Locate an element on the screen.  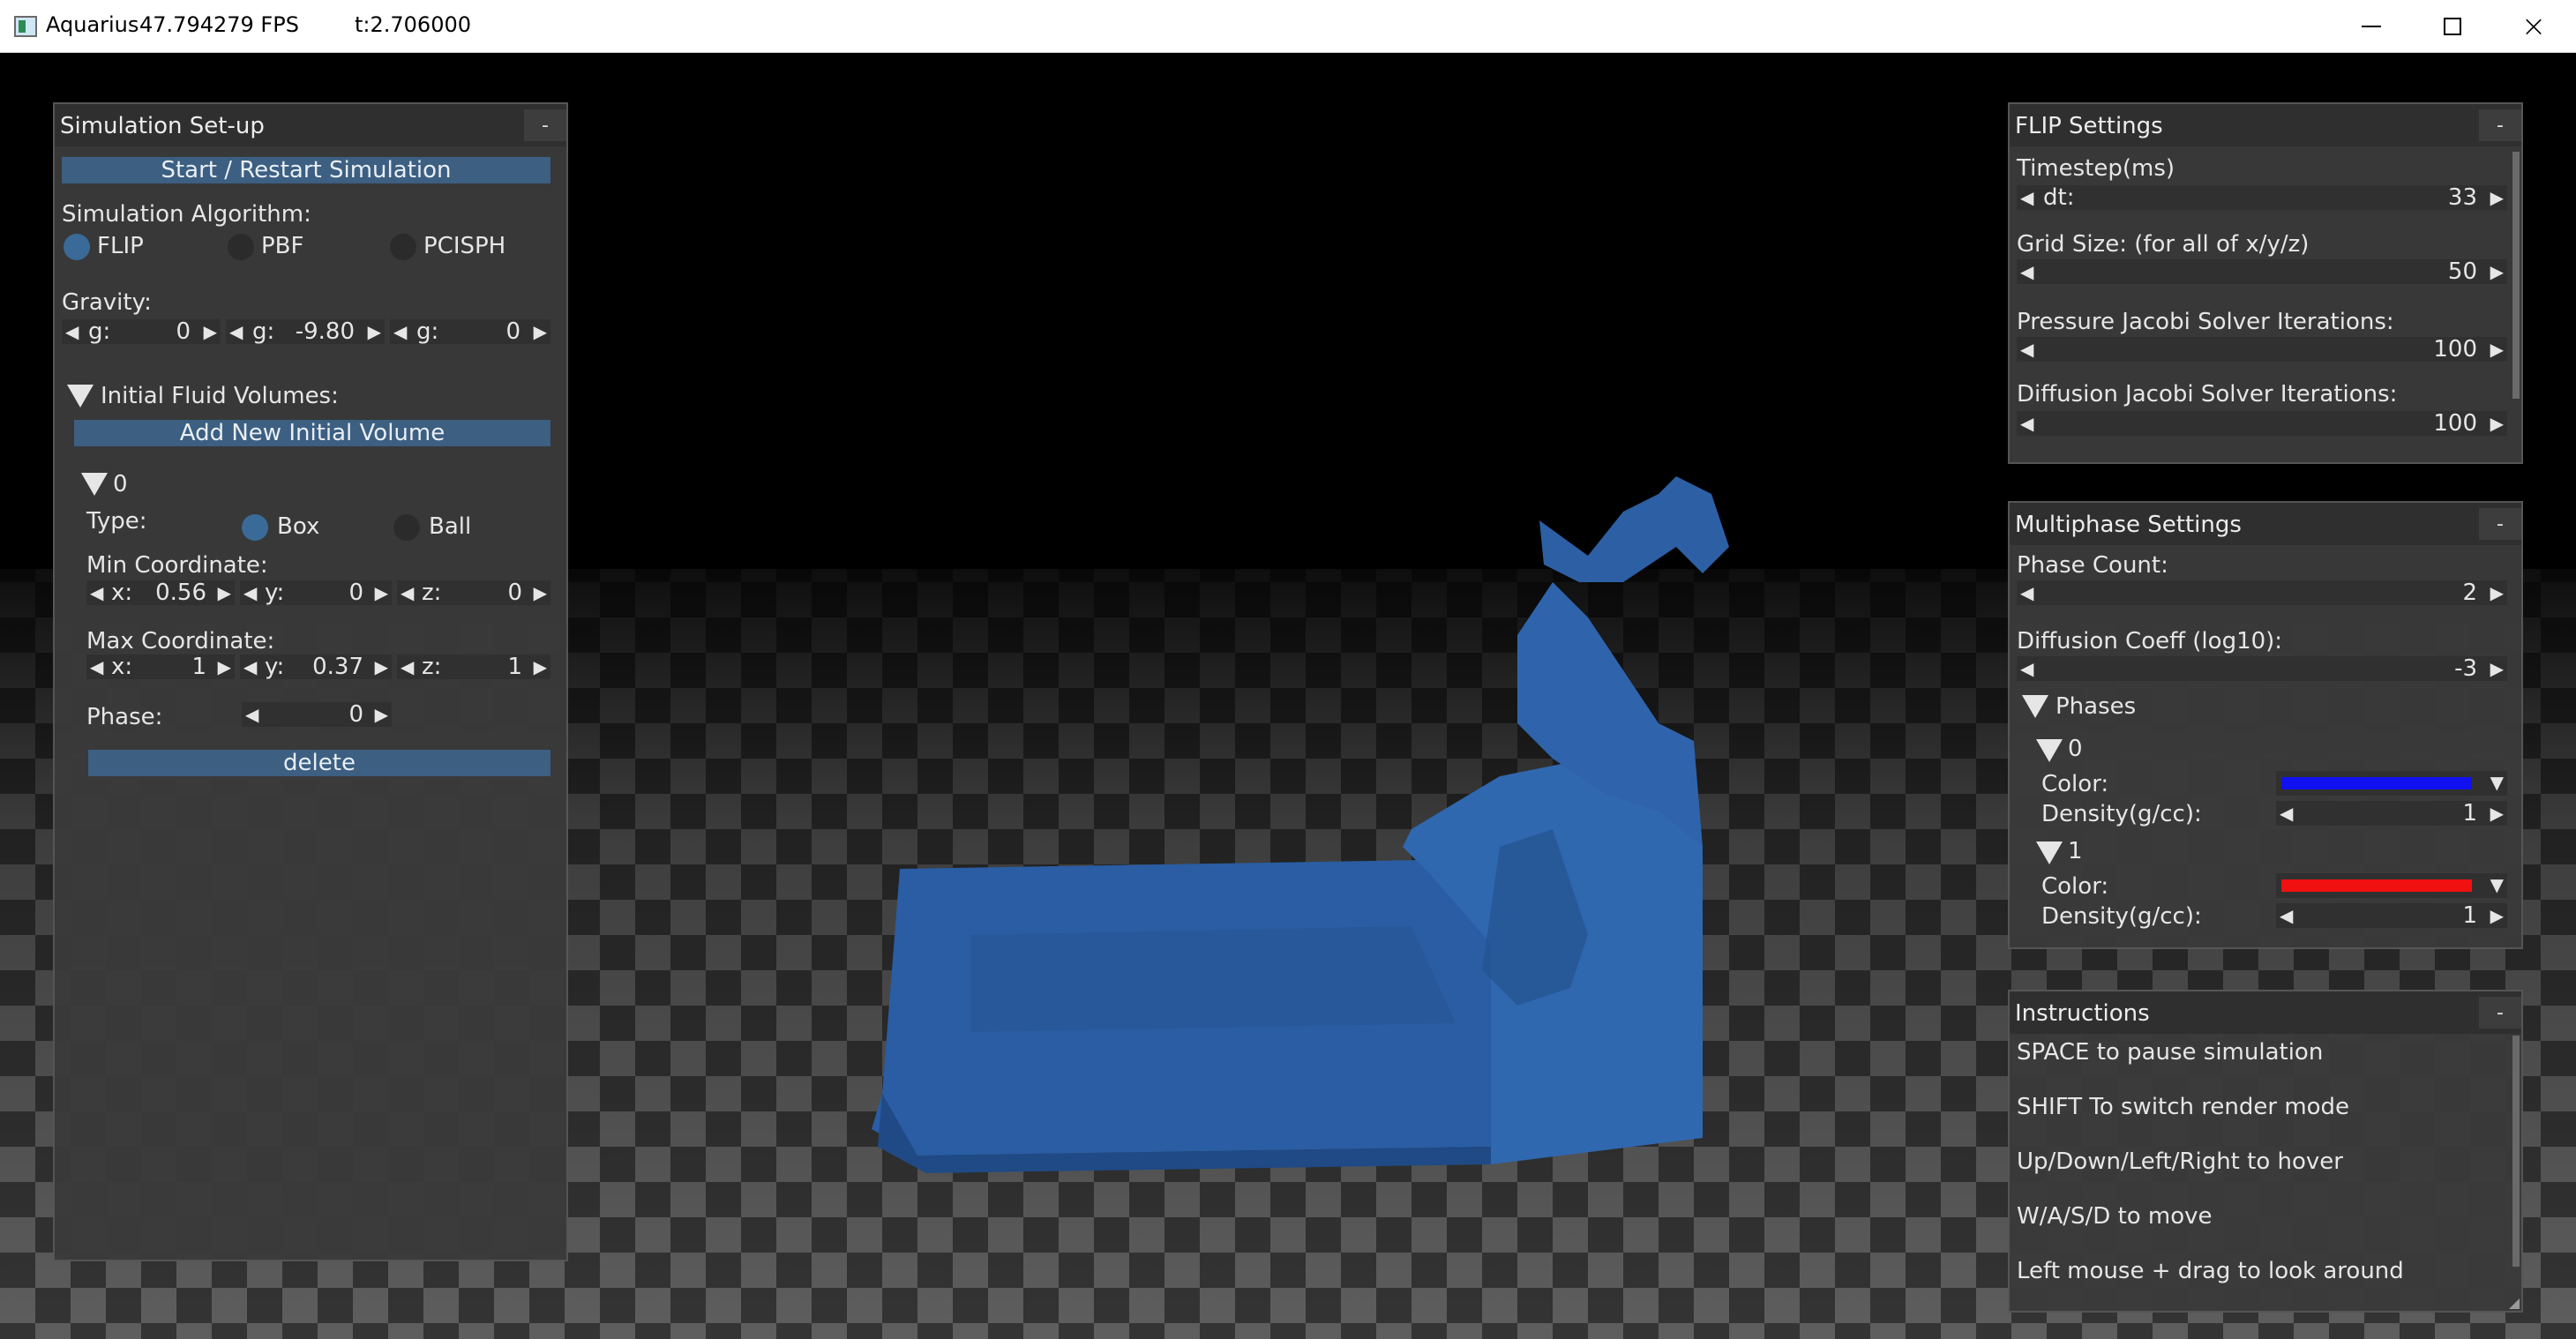
radio-pcisph is located at coordinates (403, 247).